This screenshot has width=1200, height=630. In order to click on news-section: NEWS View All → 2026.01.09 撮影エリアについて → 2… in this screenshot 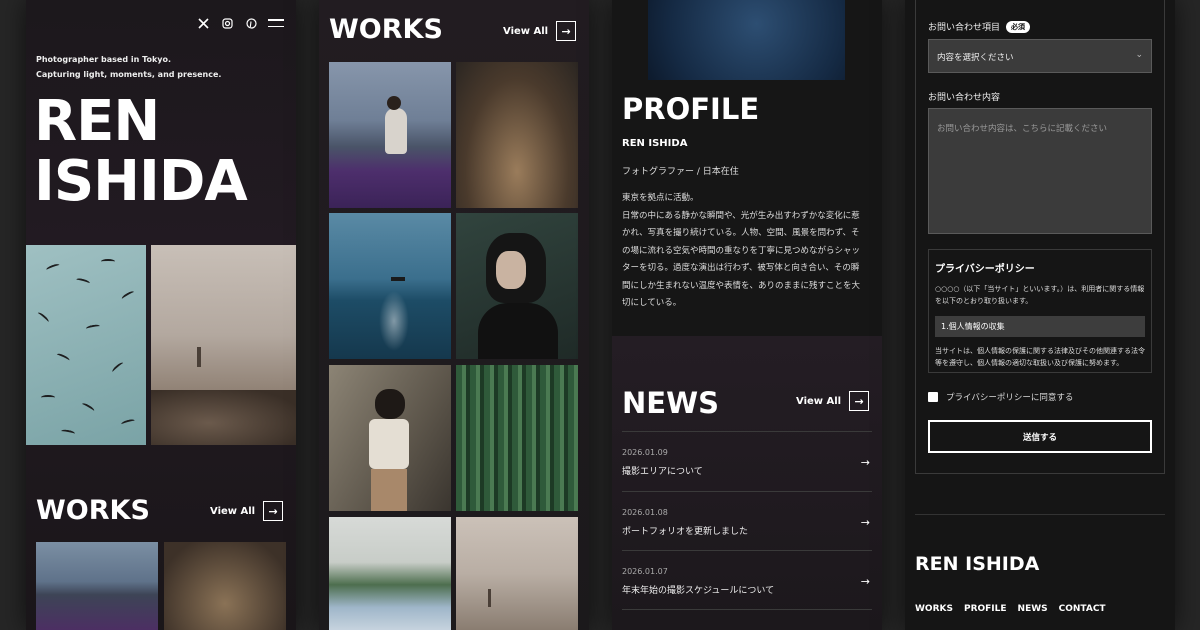, I will do `click(747, 483)`.